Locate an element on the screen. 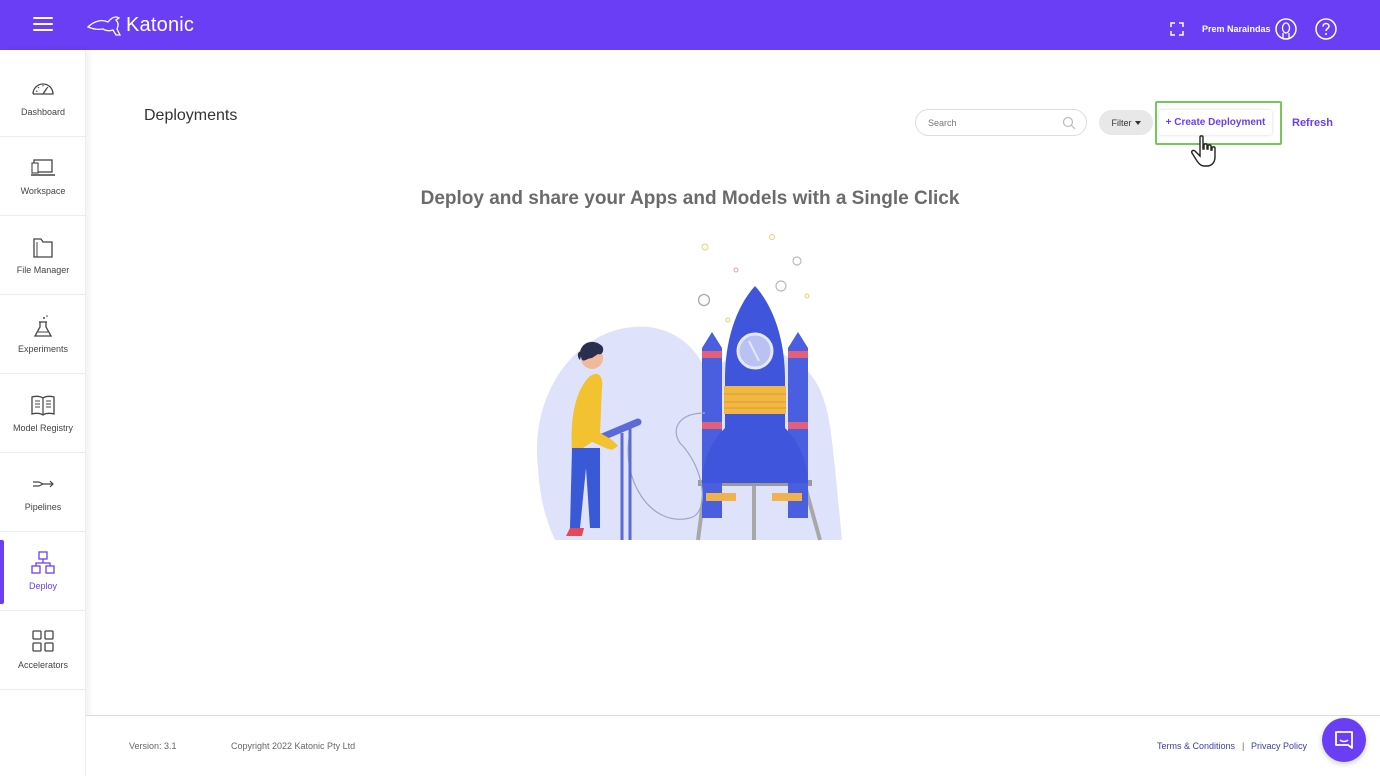 The image size is (1380, 776). app-logo: Katonic is located at coordinates (140, 25).